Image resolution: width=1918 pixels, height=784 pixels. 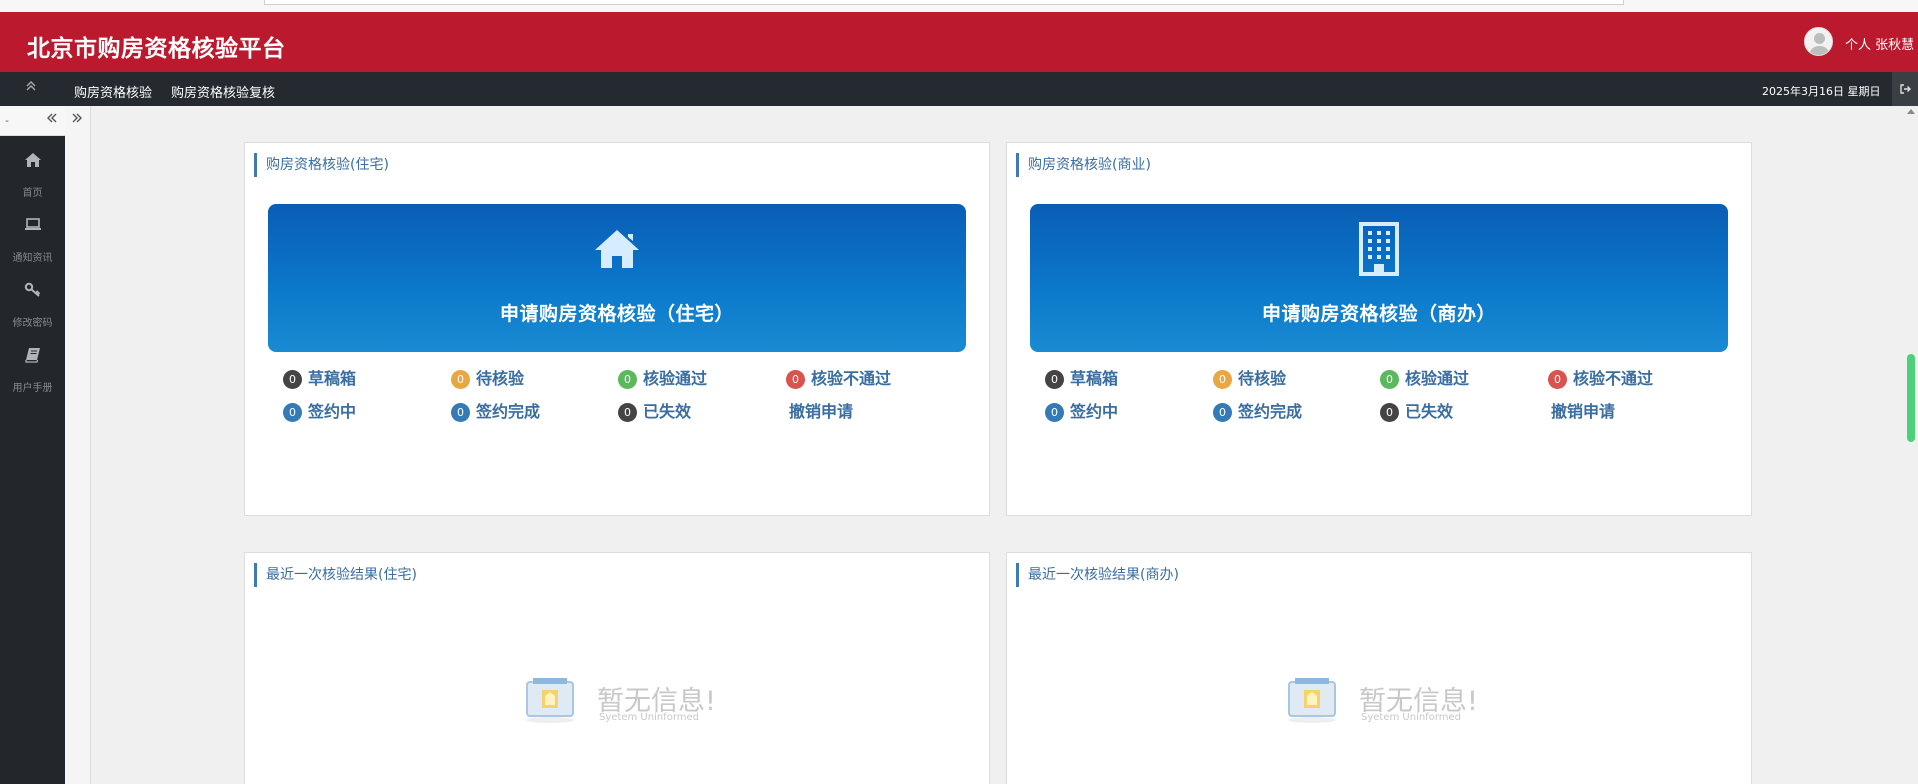 What do you see at coordinates (78, 445) in the screenshot?
I see `sidebar-expander` at bounding box center [78, 445].